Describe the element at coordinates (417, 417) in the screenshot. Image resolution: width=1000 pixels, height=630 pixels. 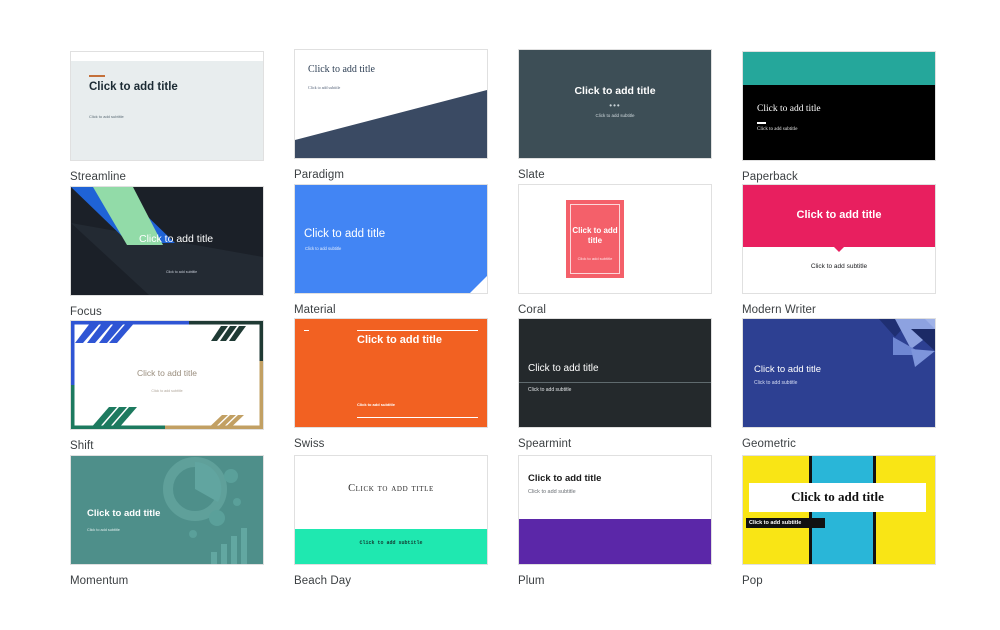
I see `swiss-bottom-rule` at that location.